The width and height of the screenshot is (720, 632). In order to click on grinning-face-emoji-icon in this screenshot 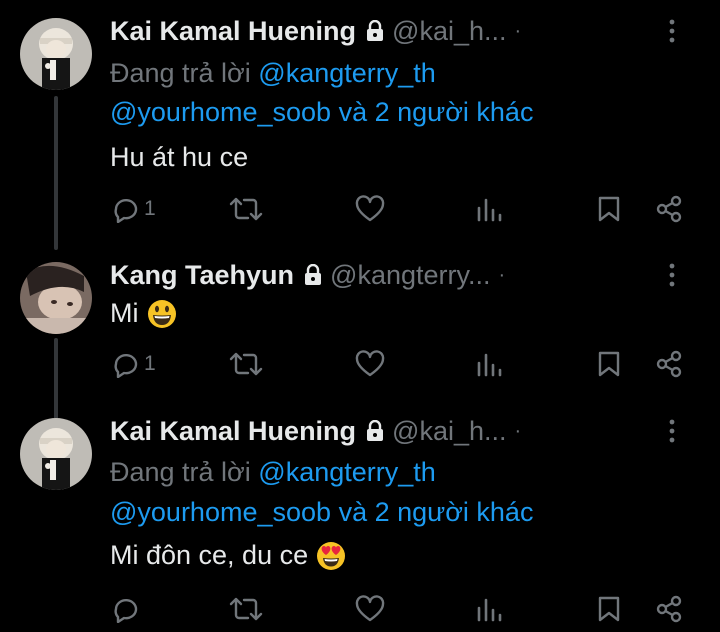, I will do `click(161, 313)`.